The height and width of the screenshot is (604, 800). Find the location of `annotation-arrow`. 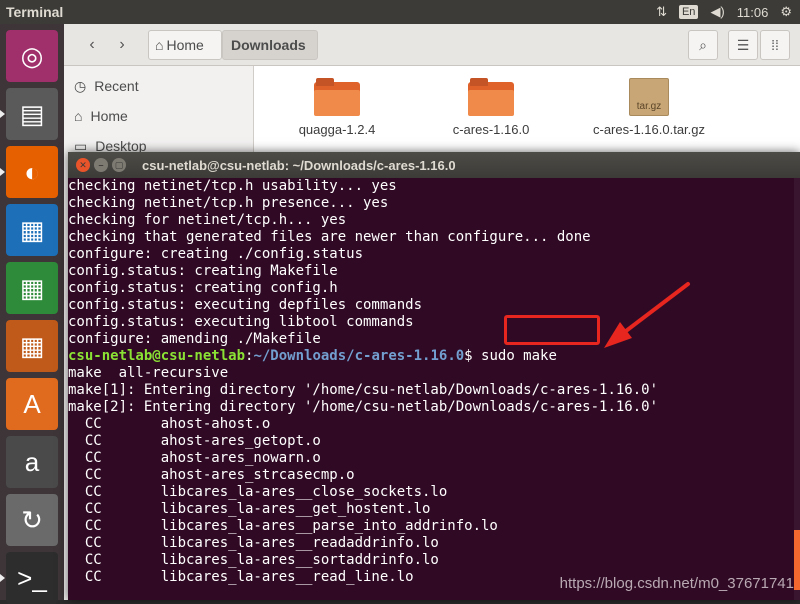

annotation-arrow is located at coordinates (647, 315).